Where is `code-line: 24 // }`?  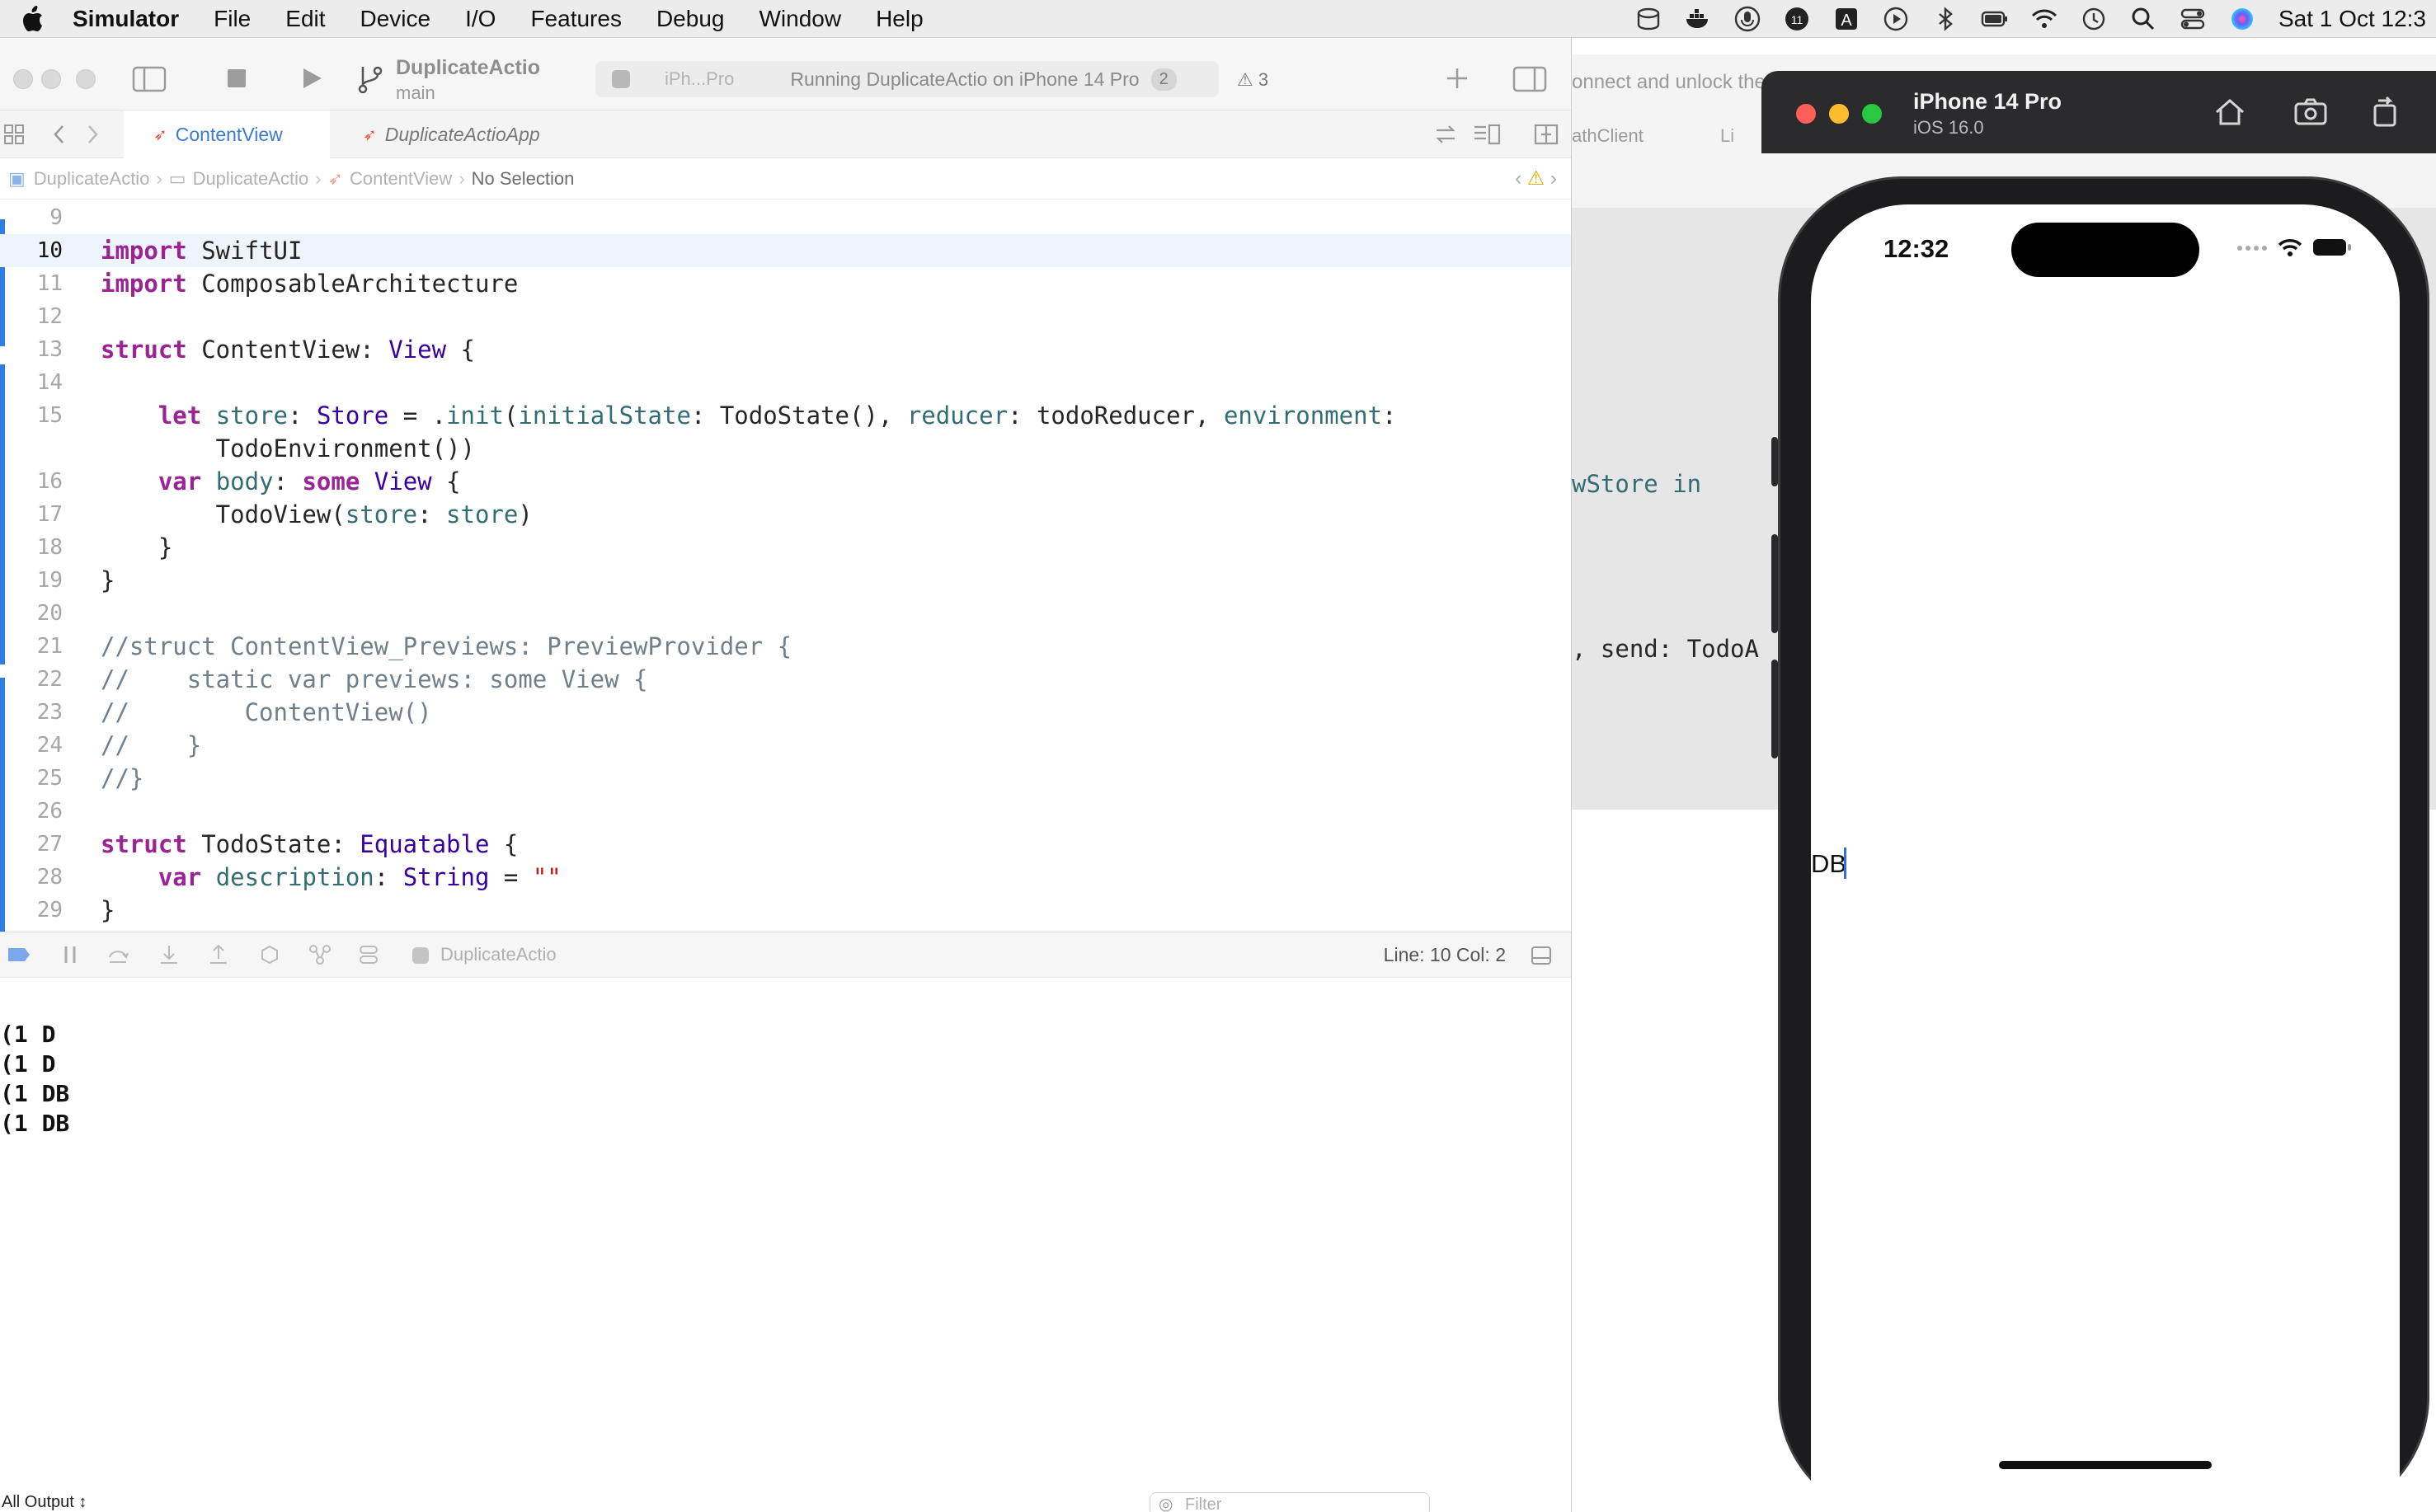 code-line: 24 // } is located at coordinates (785, 746).